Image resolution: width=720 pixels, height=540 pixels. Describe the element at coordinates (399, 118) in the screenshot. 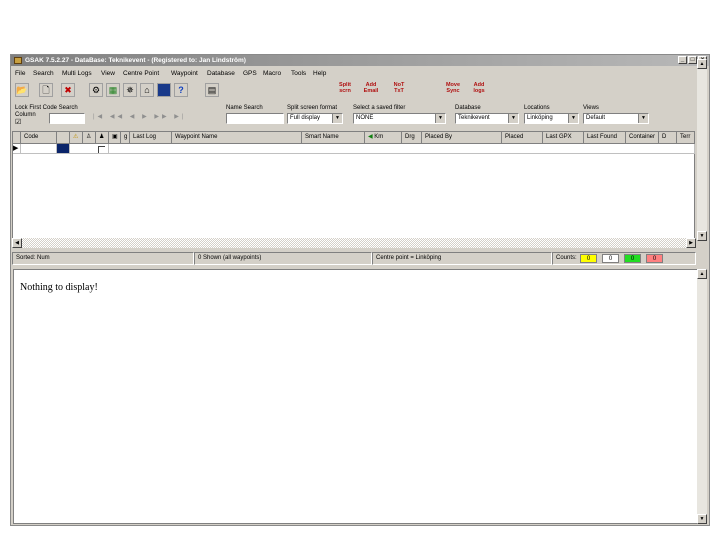

I see `saved-filter-select: NONE ▼` at that location.